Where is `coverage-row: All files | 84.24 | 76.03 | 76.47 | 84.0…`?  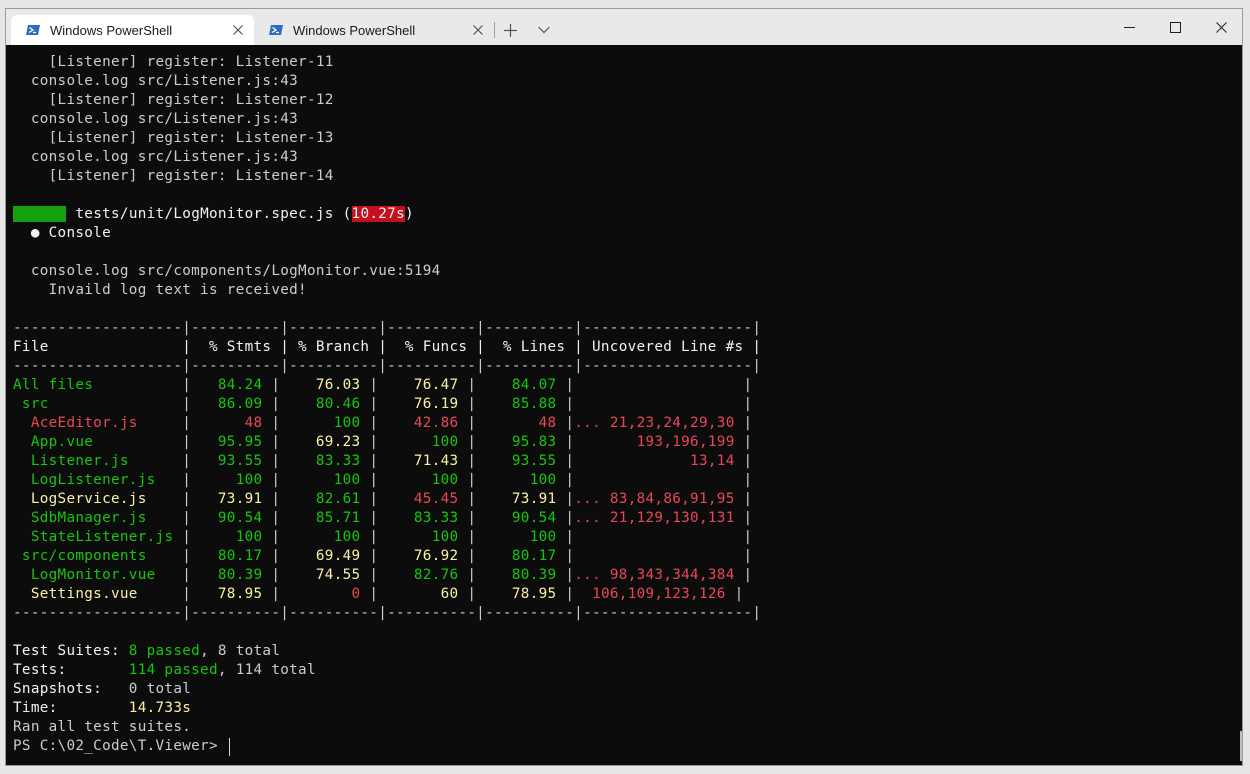
coverage-row: All files | 84.24 | 76.03 | 76.47 | 84.0… is located at coordinates (382, 385).